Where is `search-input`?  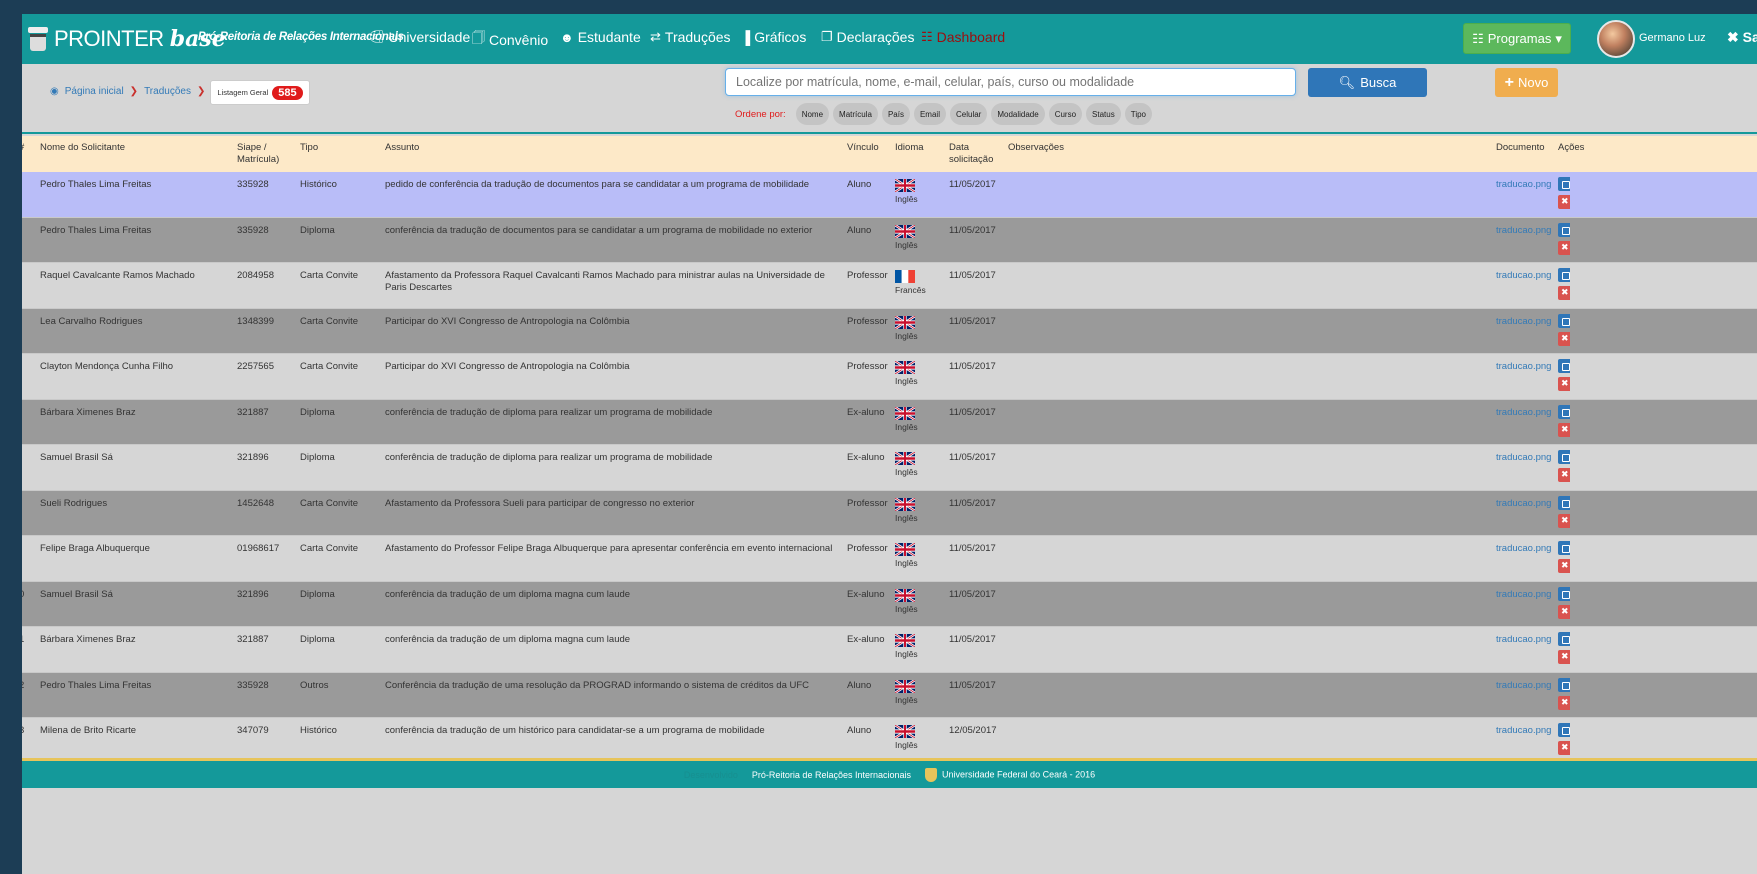 search-input is located at coordinates (1010, 82).